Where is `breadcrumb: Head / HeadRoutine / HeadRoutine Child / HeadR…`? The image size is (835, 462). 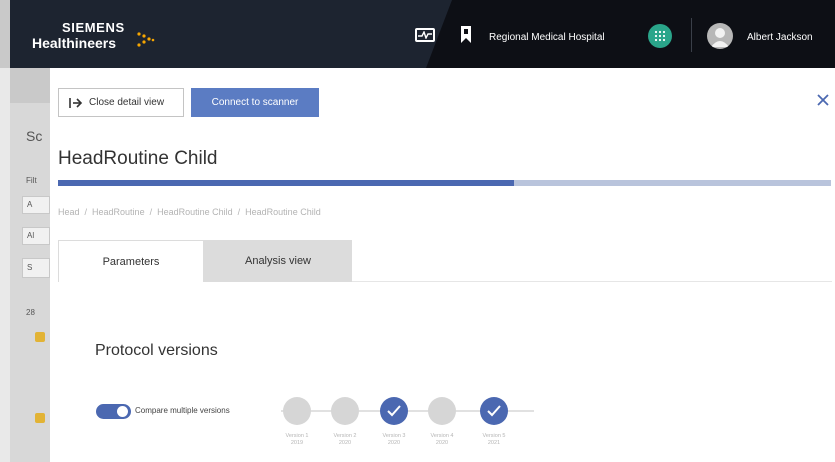
breadcrumb: Head / HeadRoutine / HeadRoutine Child / HeadR… is located at coordinates (189, 212).